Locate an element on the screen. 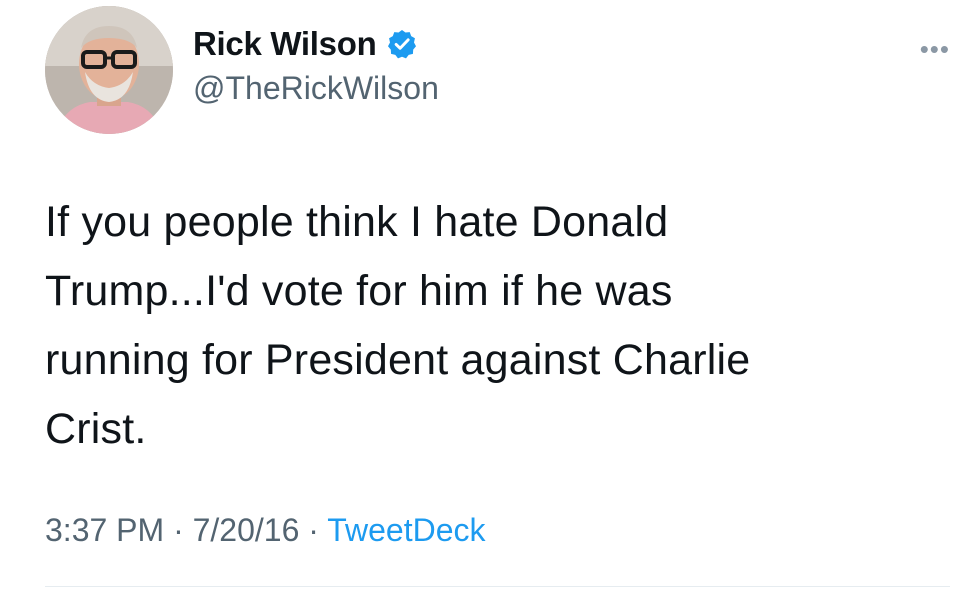 This screenshot has height=591, width=976. tweet-date: 7/20/16 is located at coordinates (246, 530).